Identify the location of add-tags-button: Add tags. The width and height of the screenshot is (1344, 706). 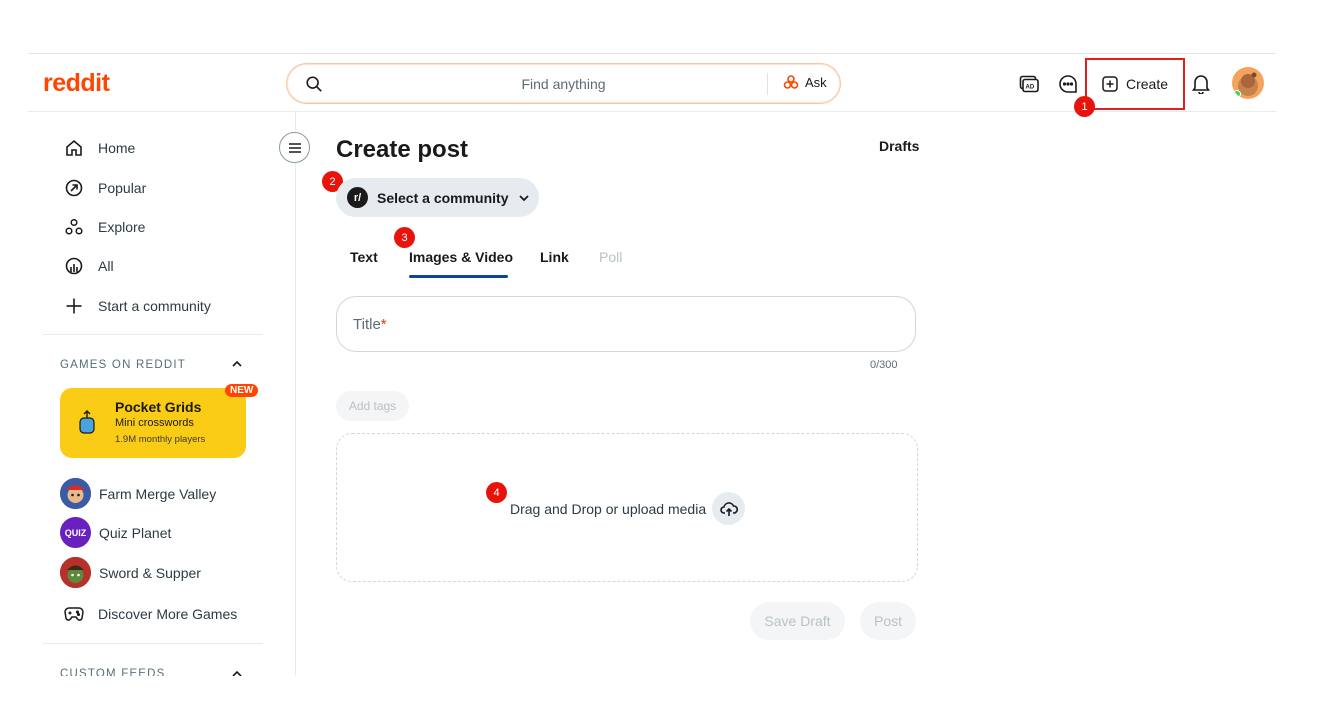
(372, 406).